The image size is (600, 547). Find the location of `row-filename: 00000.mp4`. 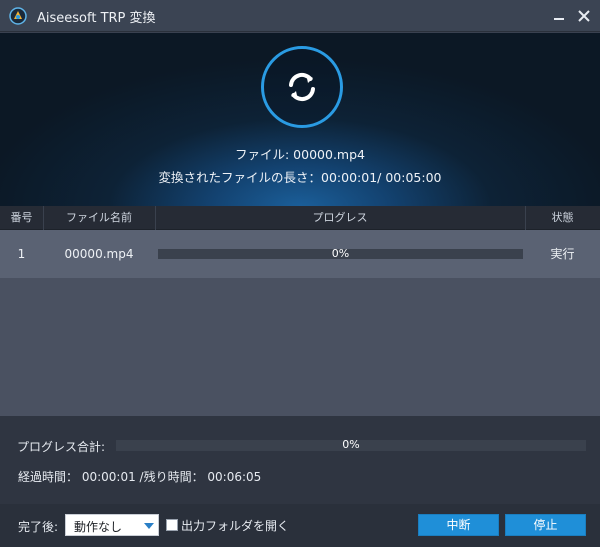

row-filename: 00000.mp4 is located at coordinates (99, 254).